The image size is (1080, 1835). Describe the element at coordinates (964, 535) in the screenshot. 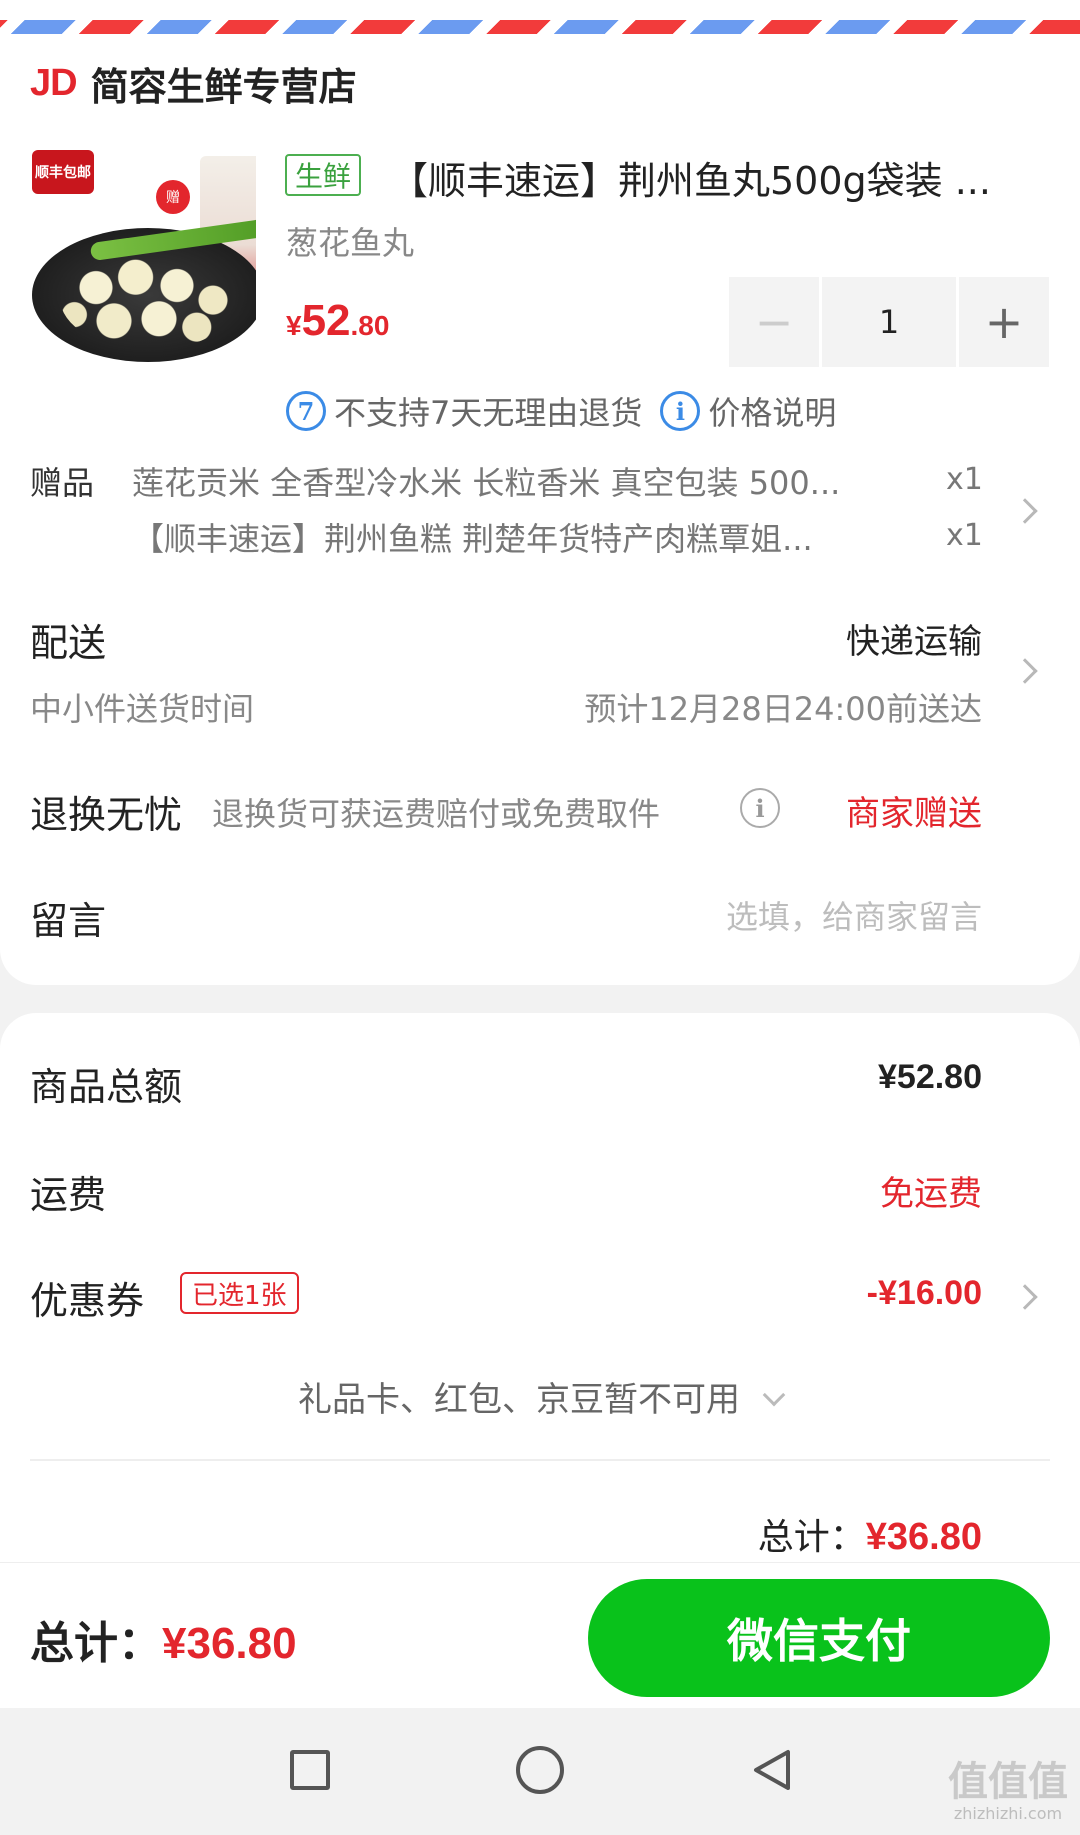

I see `gift-item-2-qty: x1` at that location.